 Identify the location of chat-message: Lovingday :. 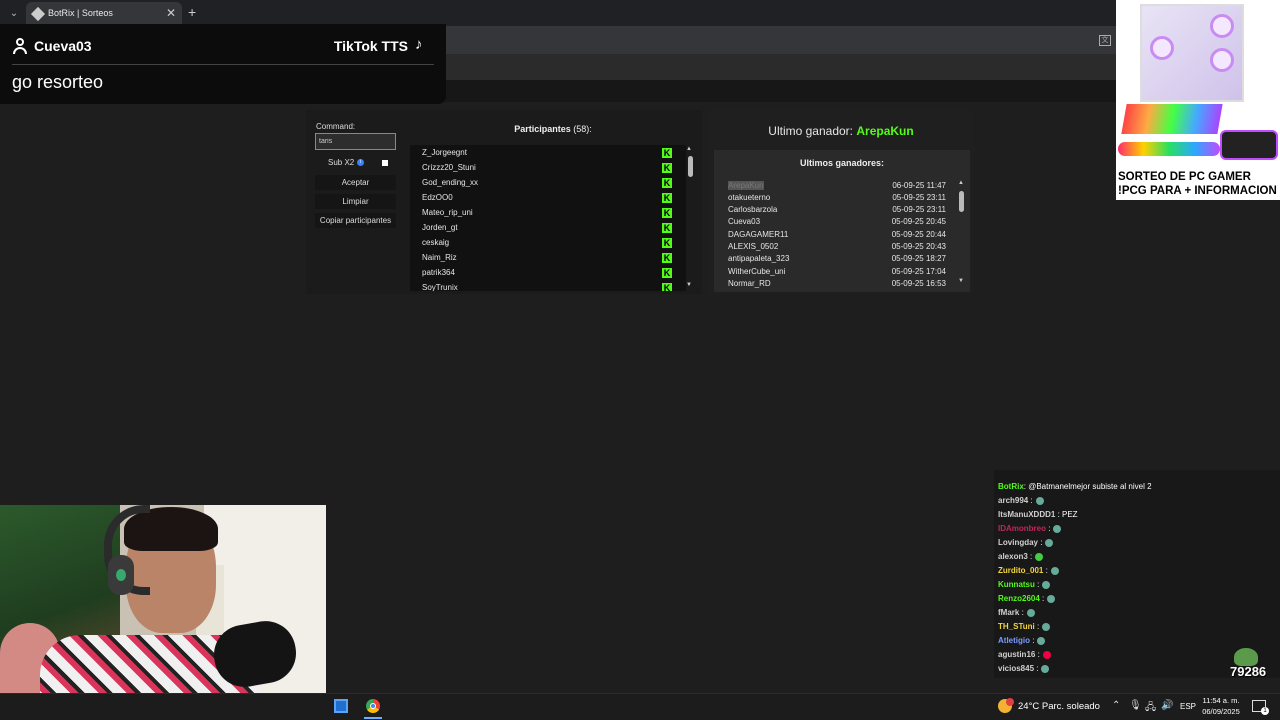
(1026, 544).